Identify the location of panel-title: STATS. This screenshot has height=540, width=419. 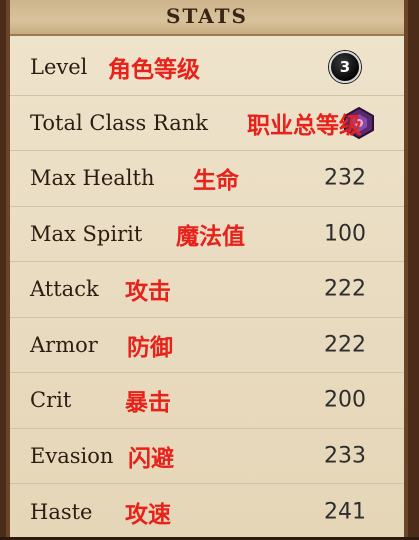
(207, 16).